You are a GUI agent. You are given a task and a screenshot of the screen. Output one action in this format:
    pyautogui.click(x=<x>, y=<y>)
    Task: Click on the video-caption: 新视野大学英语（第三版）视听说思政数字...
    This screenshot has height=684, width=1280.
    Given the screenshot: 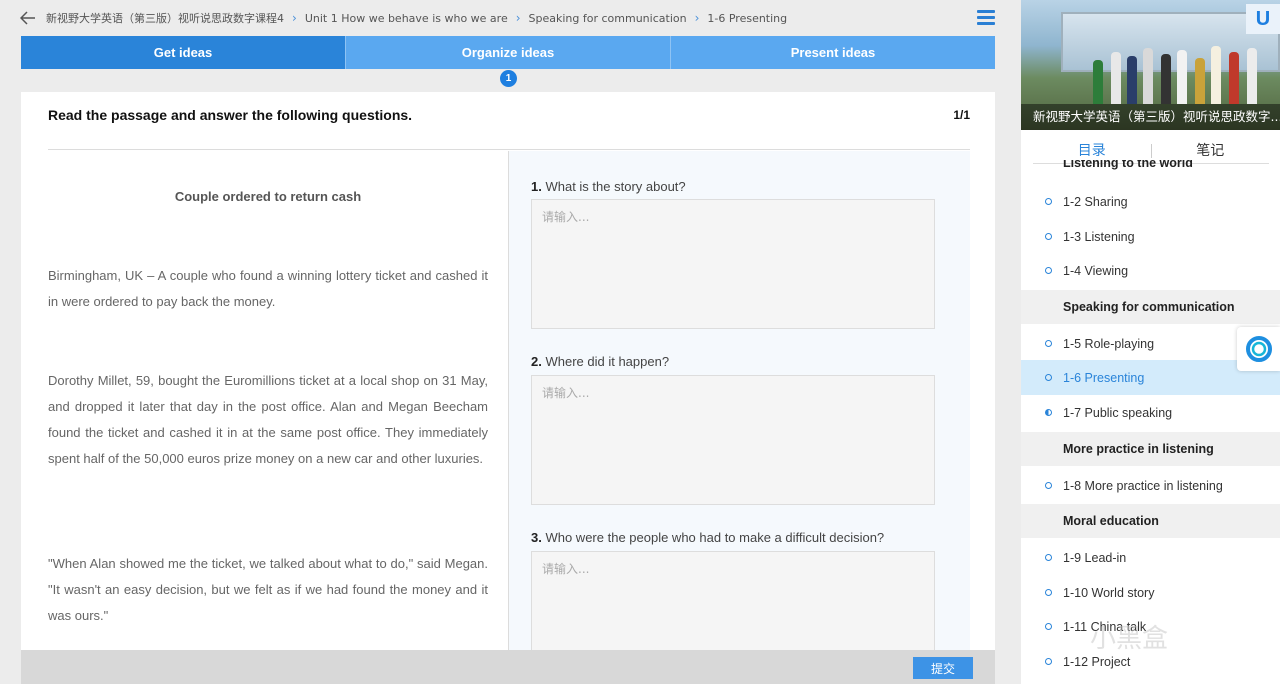 What is the action you would take?
    pyautogui.click(x=1150, y=117)
    